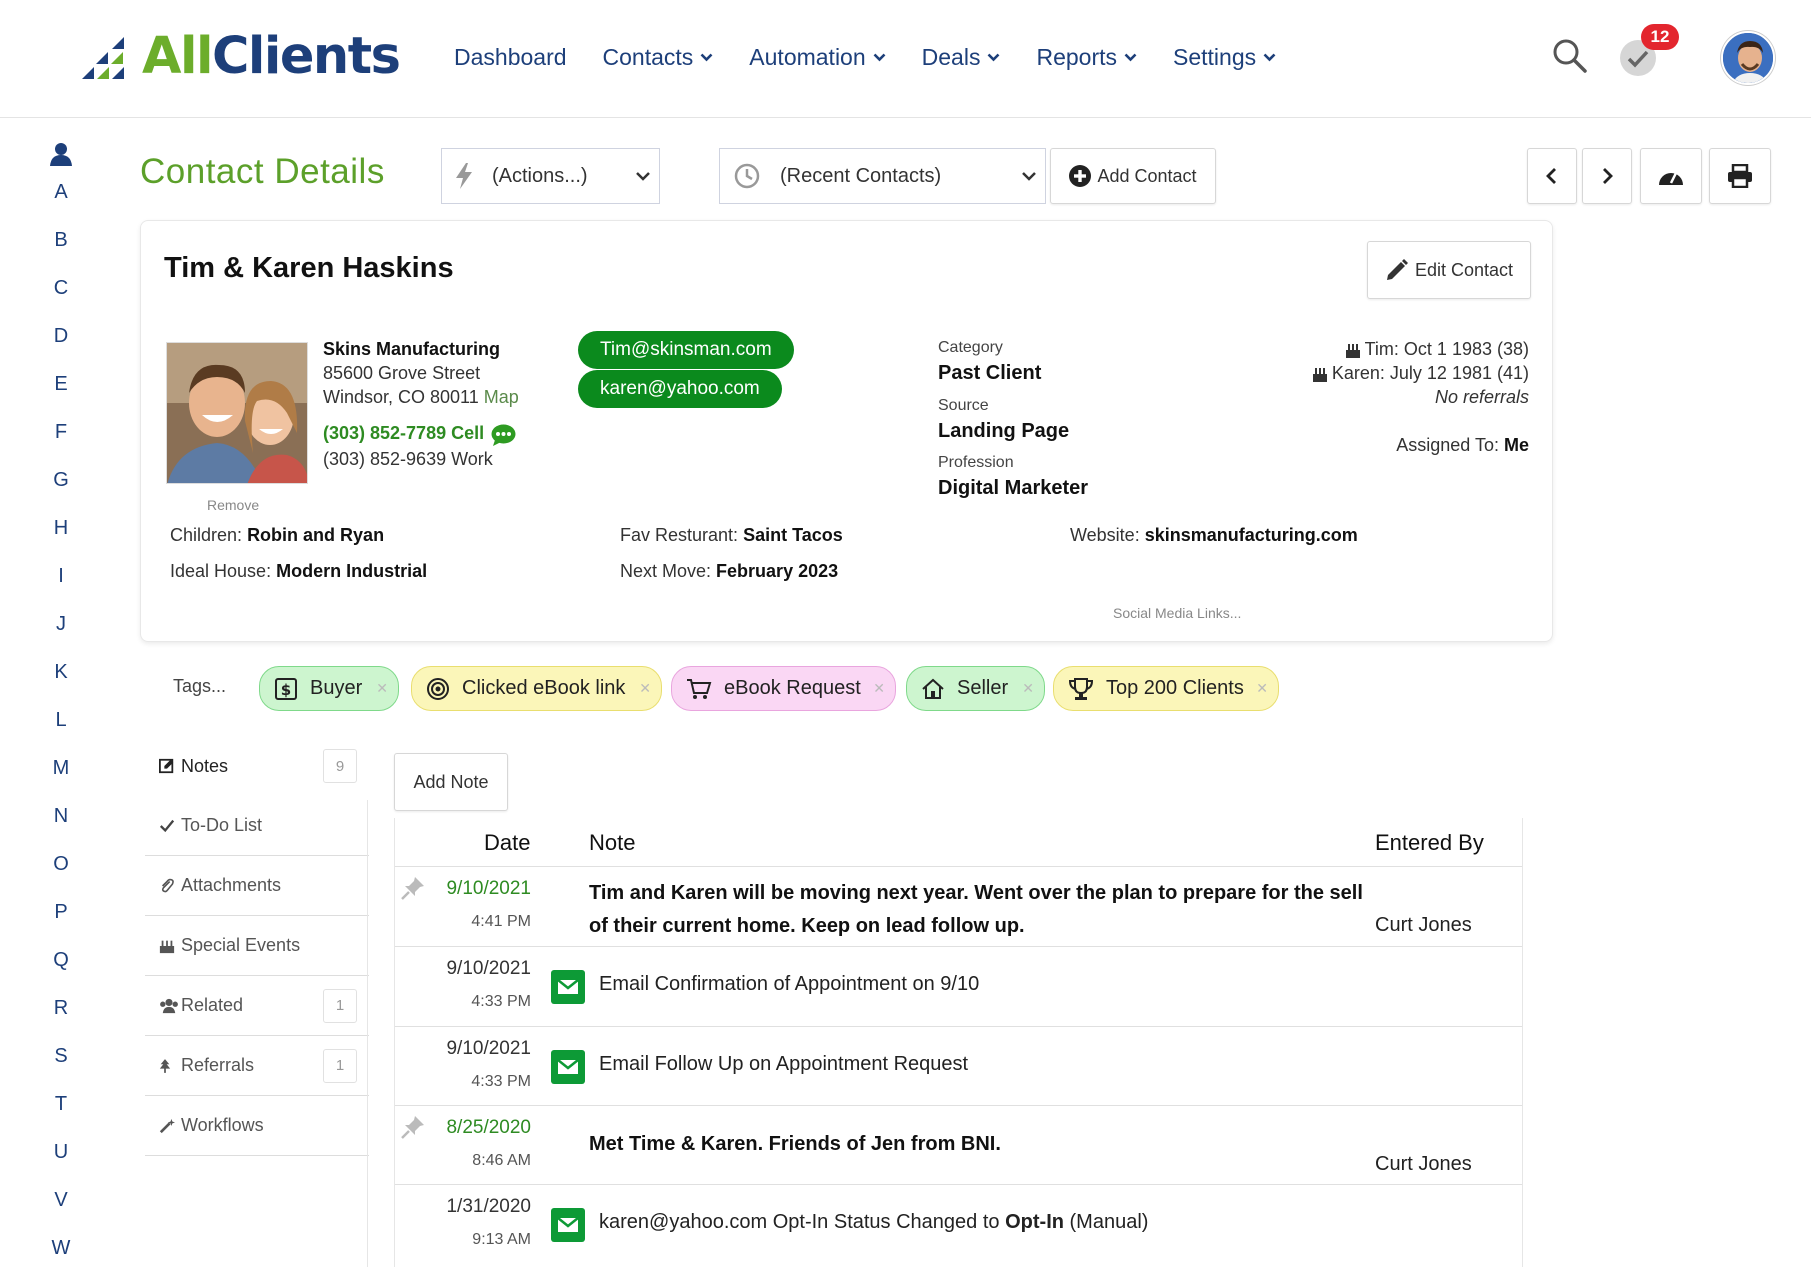 The width and height of the screenshot is (1811, 1282). What do you see at coordinates (1175, 688) in the screenshot?
I see `tag-label: Top 200 Clients` at bounding box center [1175, 688].